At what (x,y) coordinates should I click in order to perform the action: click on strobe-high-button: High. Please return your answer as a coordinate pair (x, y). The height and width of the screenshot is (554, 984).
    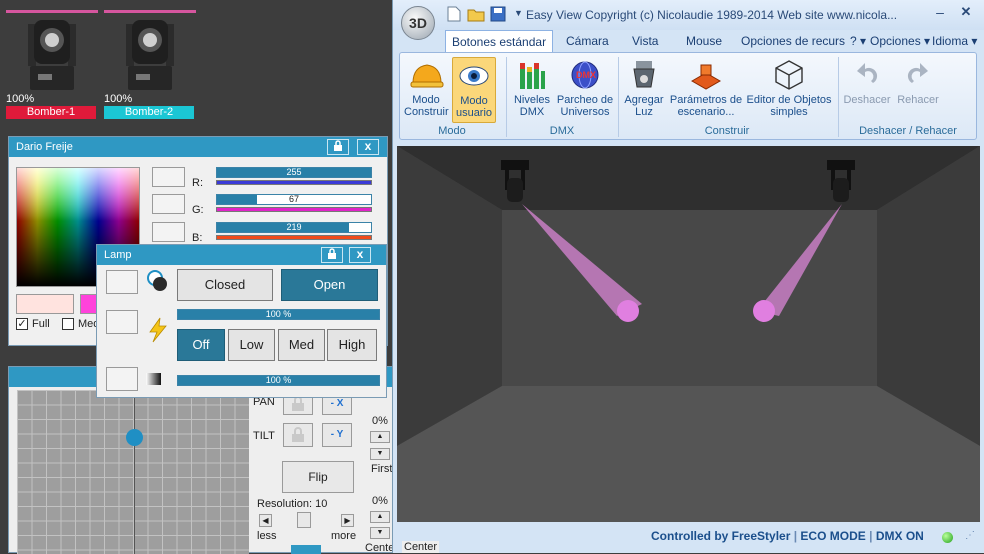
    Looking at the image, I should click on (352, 345).